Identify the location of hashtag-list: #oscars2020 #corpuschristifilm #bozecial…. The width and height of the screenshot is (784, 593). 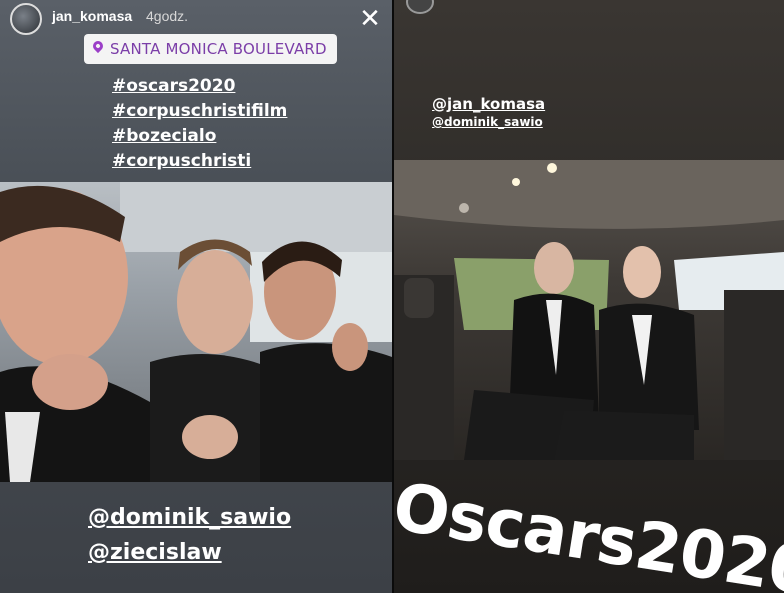
(199, 124).